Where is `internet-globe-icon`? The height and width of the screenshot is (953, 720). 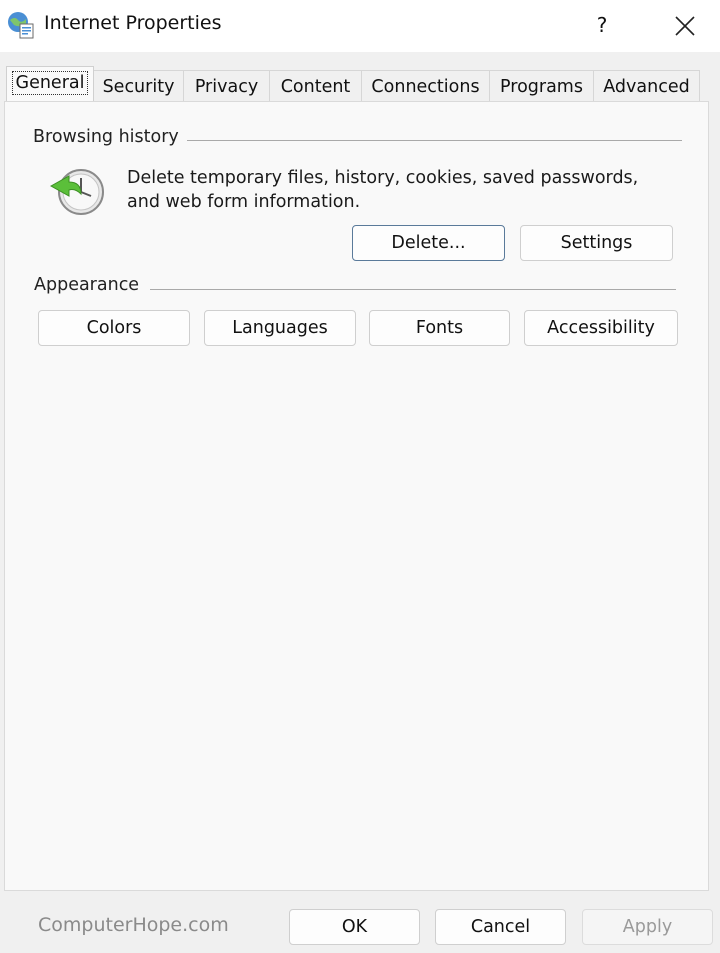 internet-globe-icon is located at coordinates (21, 25).